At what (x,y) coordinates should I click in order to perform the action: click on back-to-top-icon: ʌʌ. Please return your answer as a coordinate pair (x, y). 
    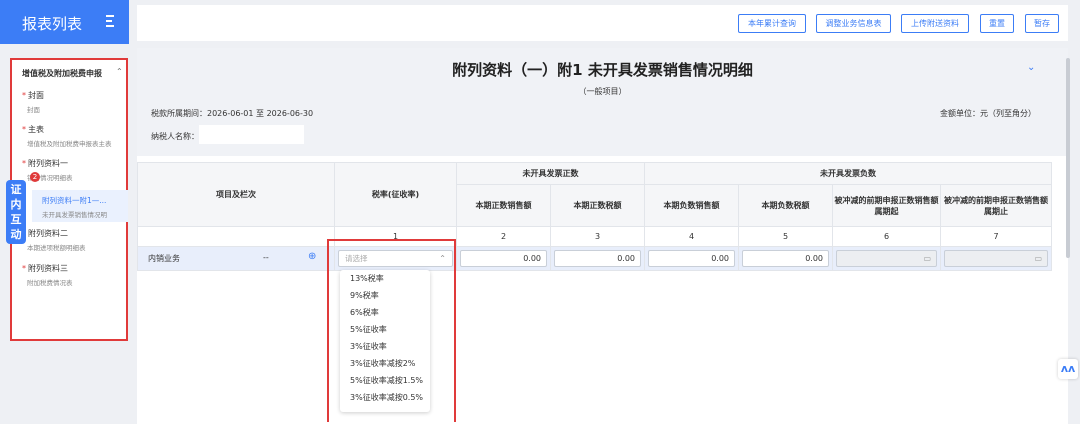
    Looking at the image, I should click on (1068, 369).